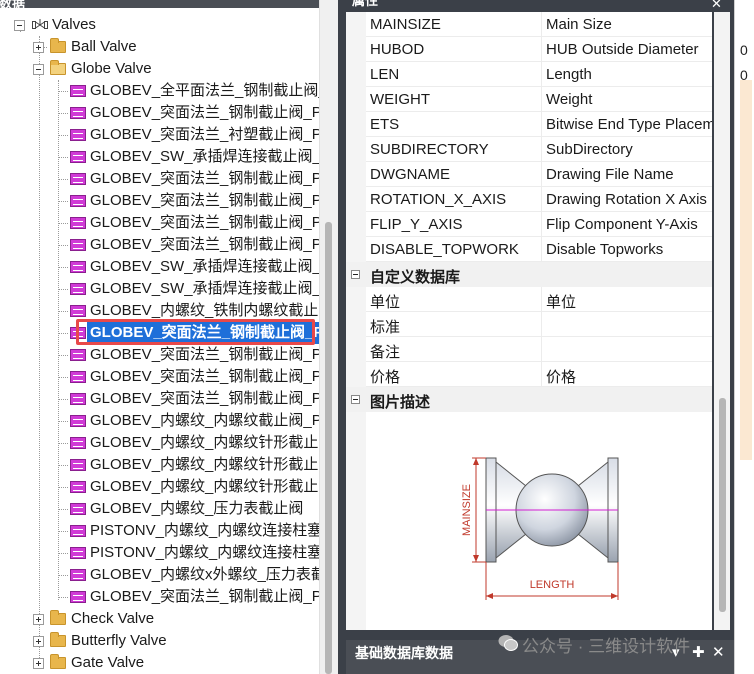  I want to click on tree-item-label: GLOBEV_内螺纹_压力表截止阀, so click(197, 508).